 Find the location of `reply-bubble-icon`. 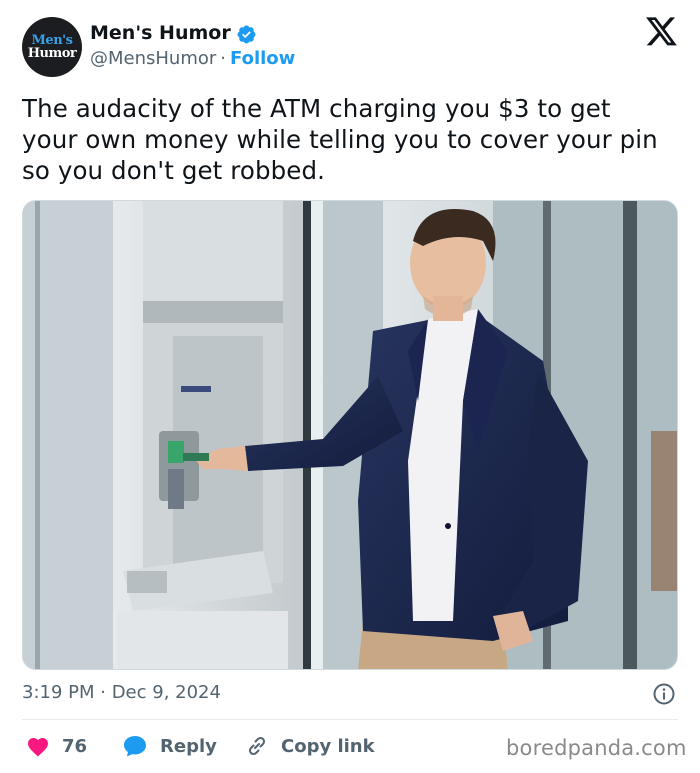

reply-bubble-icon is located at coordinates (135, 746).